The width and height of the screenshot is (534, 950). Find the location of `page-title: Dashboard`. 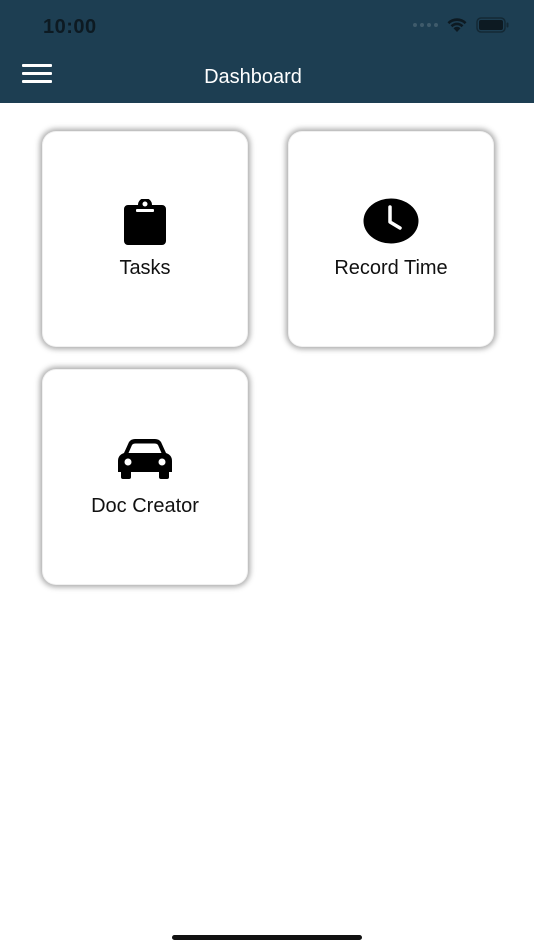

page-title: Dashboard is located at coordinates (253, 77).